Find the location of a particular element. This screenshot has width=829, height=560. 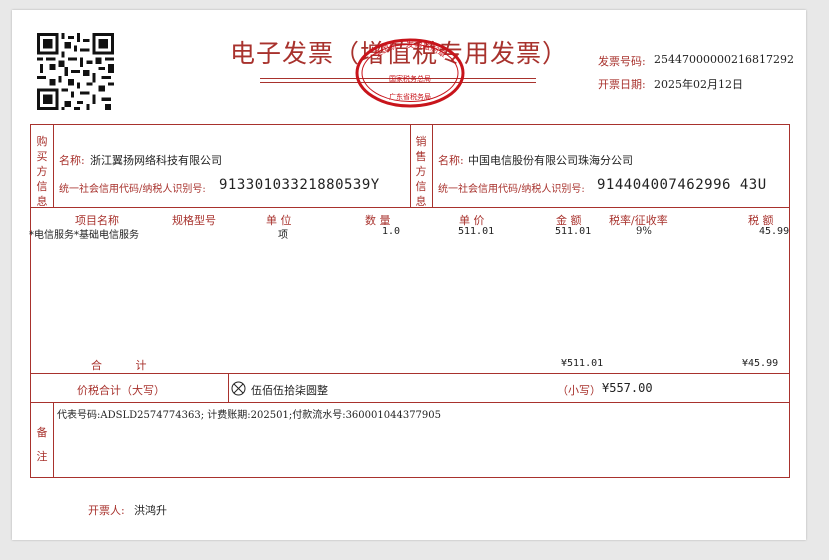

total-tax: ¥45.99 is located at coordinates (760, 363).